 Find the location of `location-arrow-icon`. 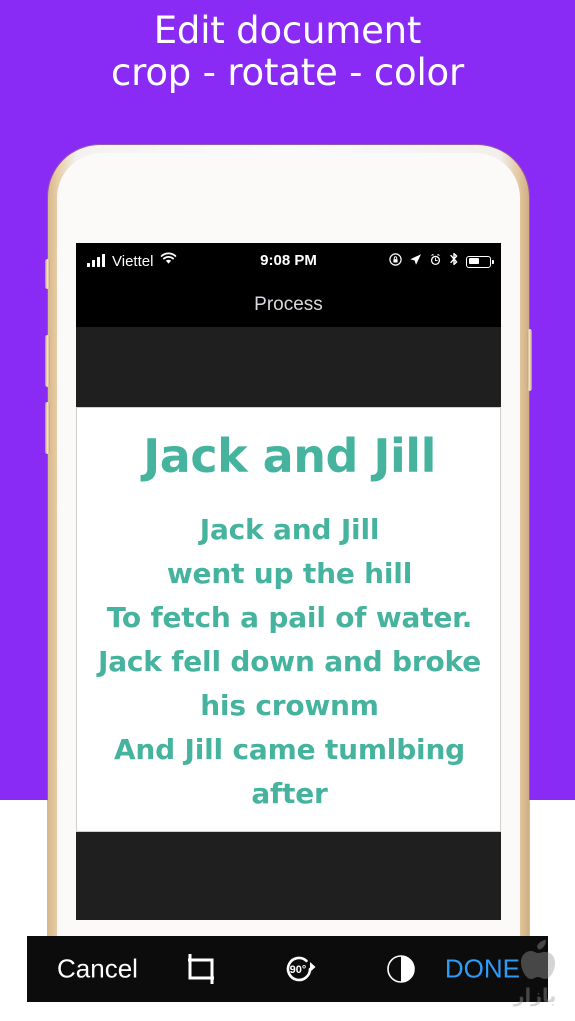

location-arrow-icon is located at coordinates (415, 262).